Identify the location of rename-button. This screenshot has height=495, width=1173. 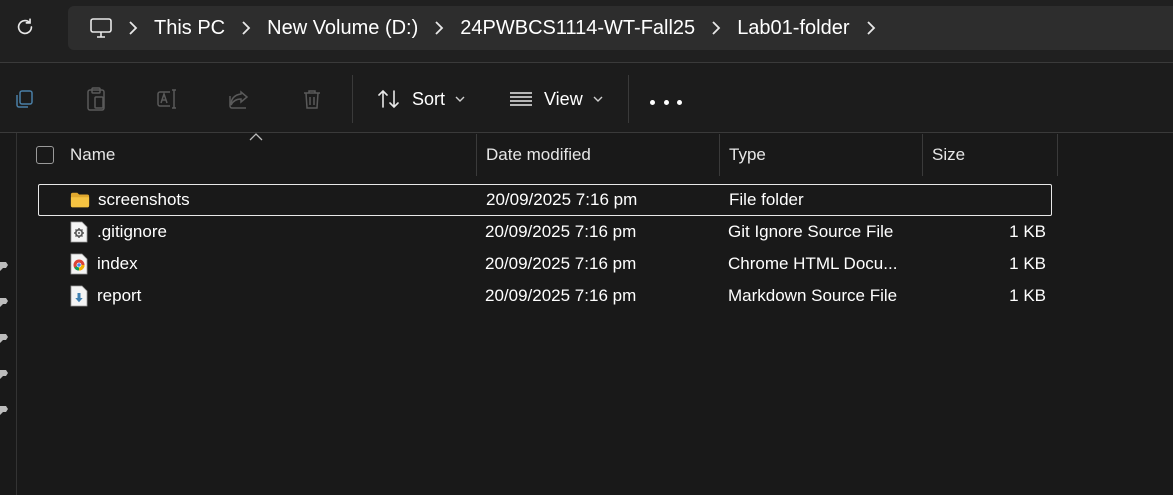
(168, 99).